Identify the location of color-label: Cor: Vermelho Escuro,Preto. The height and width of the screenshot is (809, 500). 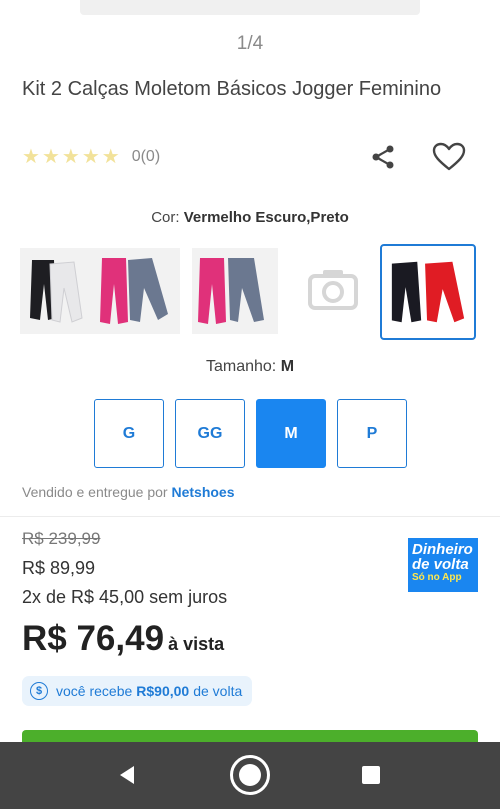
(250, 217).